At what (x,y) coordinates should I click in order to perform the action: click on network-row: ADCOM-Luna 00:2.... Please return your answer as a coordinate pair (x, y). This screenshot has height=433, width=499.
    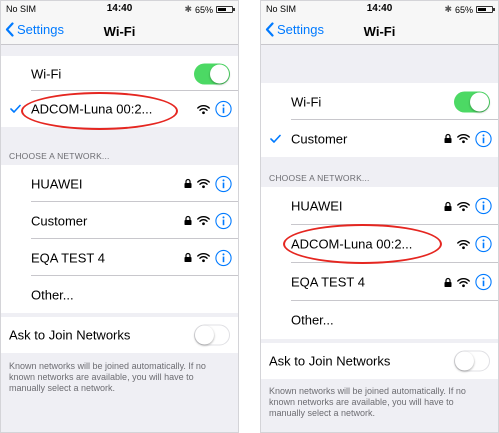
    Looking at the image, I should click on (379, 244).